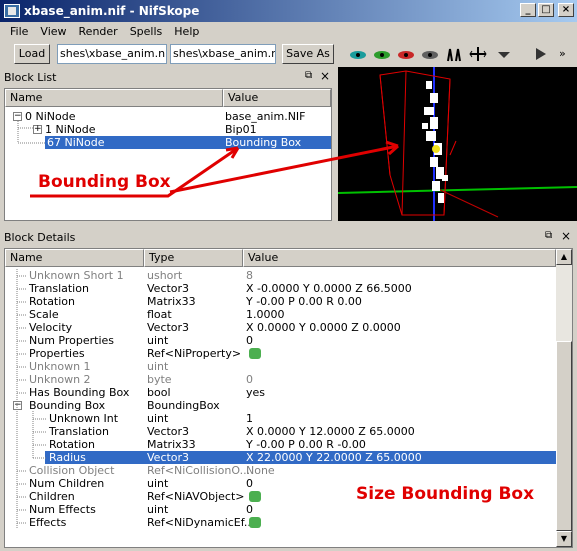  What do you see at coordinates (263, 142) in the screenshot?
I see `tree-row-value: Bounding Box` at bounding box center [263, 142].